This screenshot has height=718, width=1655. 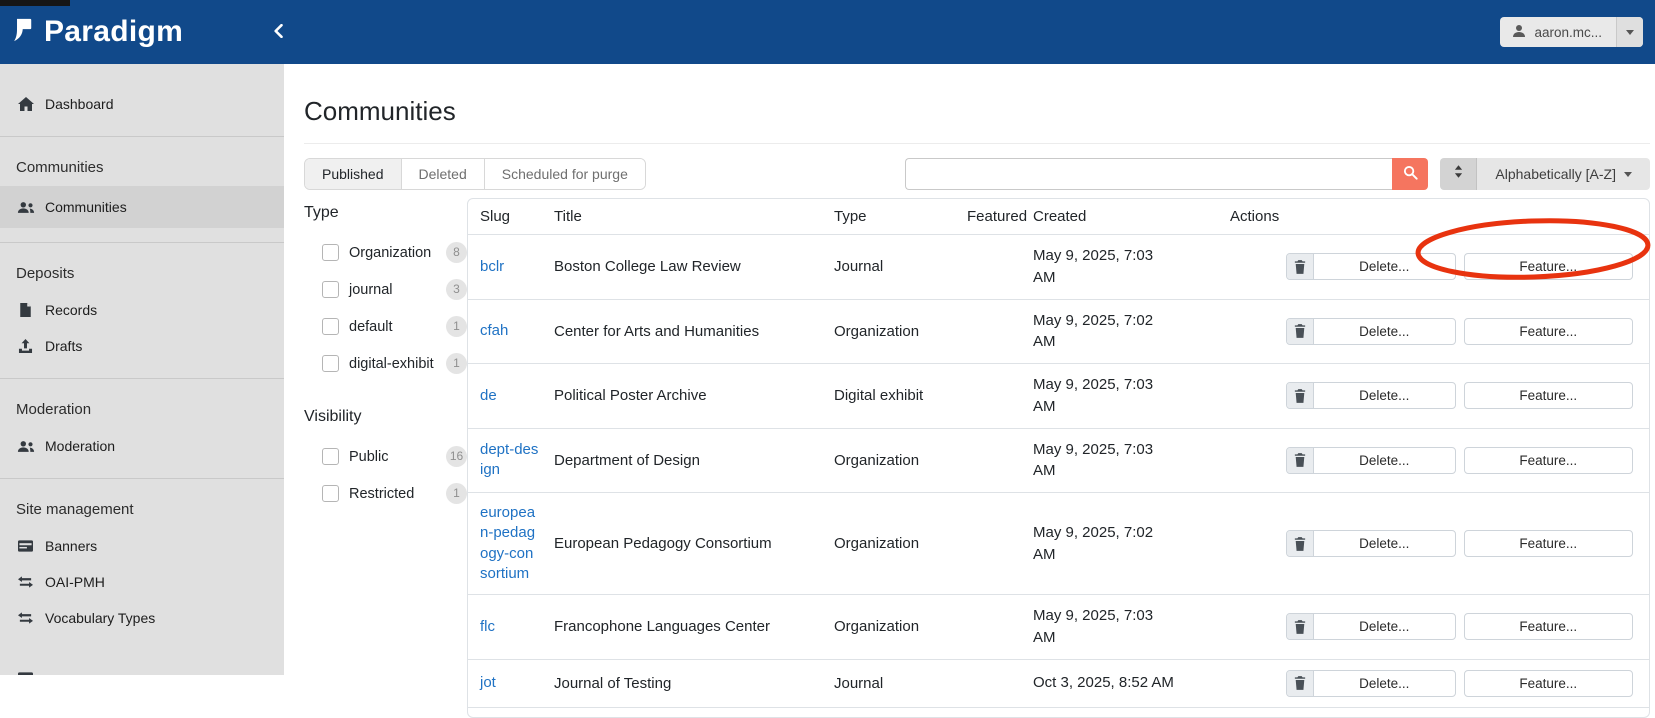 I want to click on sidebar-item-vocabulary-types: Vocabulary Types, so click(x=142, y=618).